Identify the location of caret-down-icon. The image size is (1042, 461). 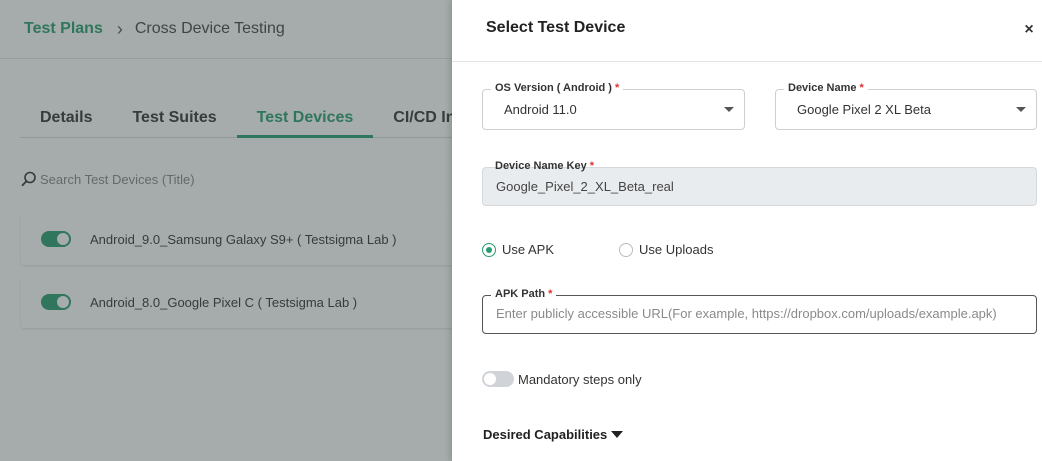
(617, 434).